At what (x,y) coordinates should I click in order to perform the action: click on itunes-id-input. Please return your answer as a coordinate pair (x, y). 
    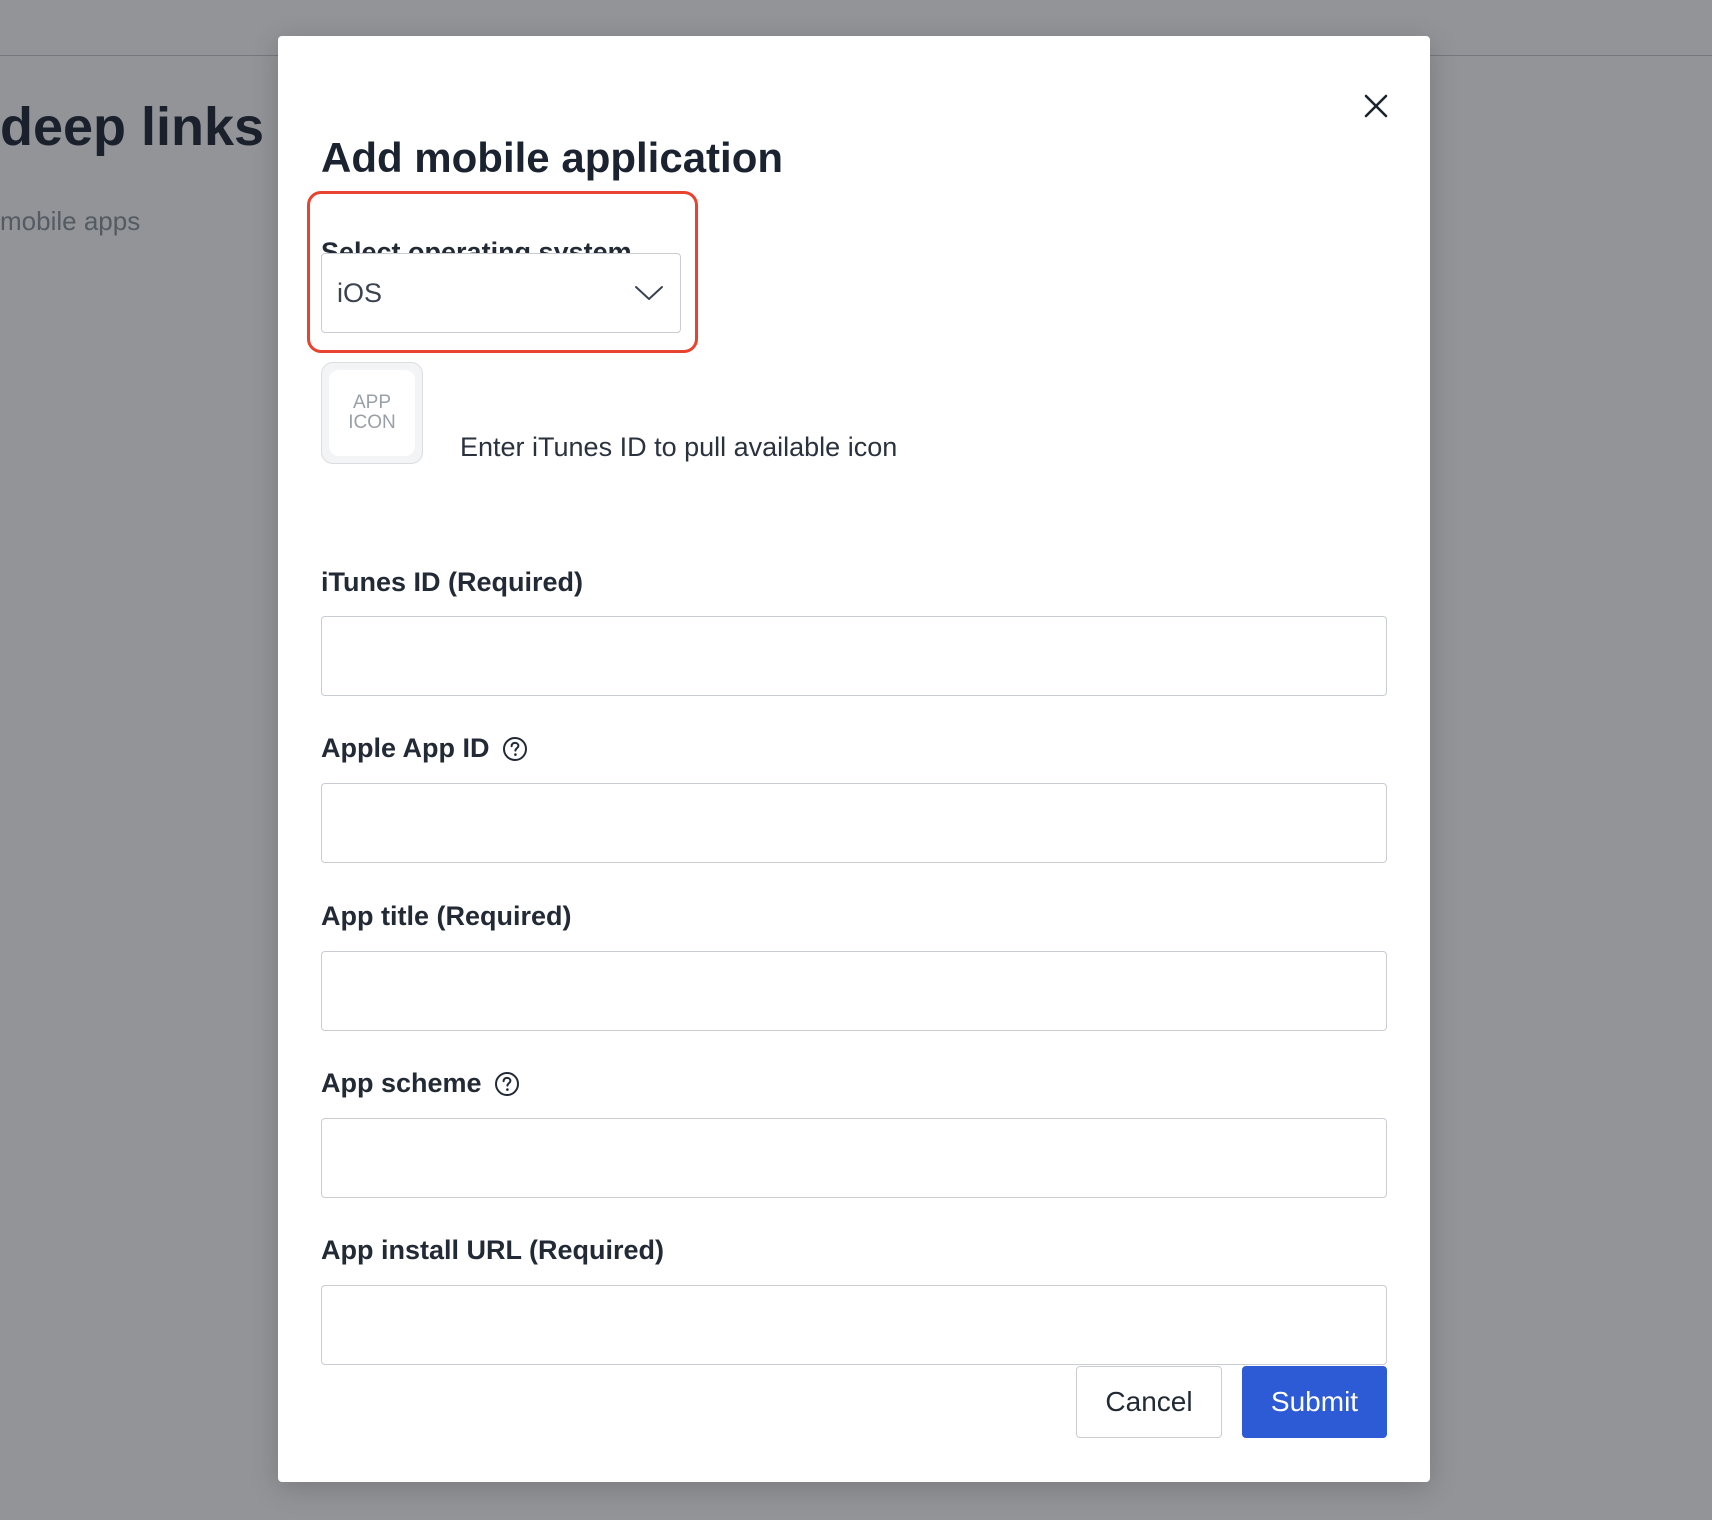
    Looking at the image, I should click on (854, 656).